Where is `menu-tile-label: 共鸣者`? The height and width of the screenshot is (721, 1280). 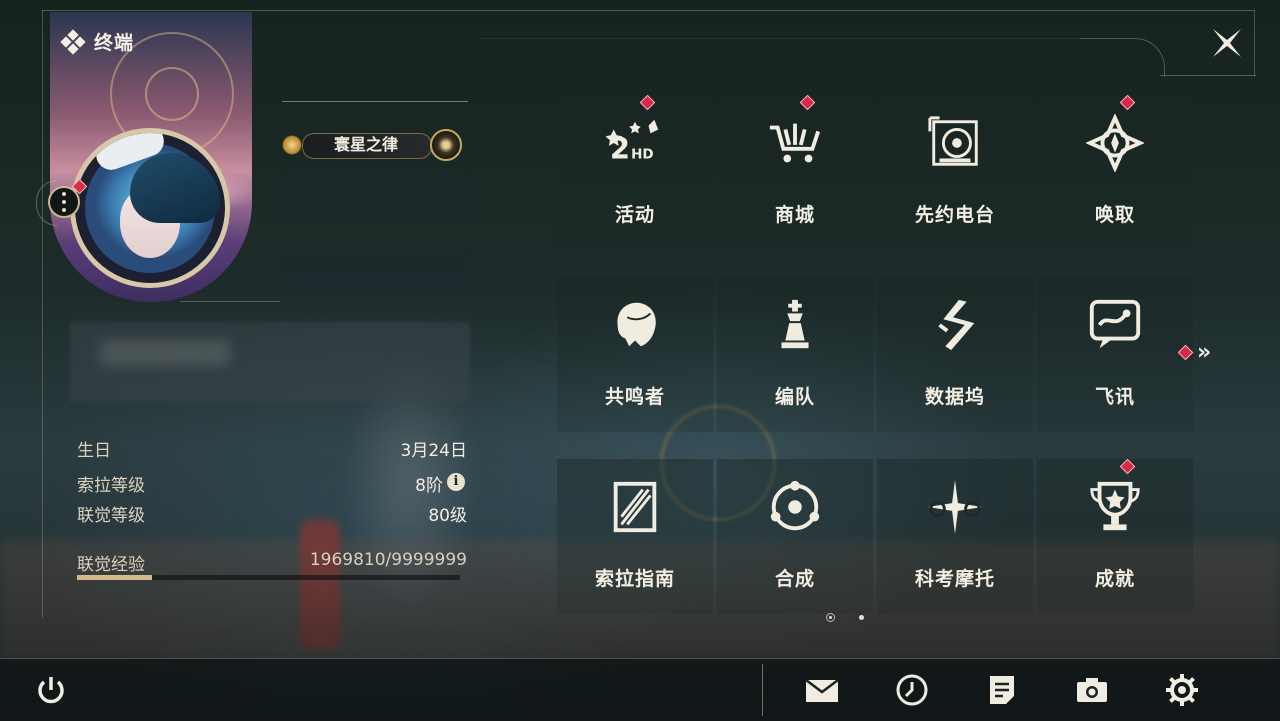
menu-tile-label: 共鸣者 is located at coordinates (634, 397).